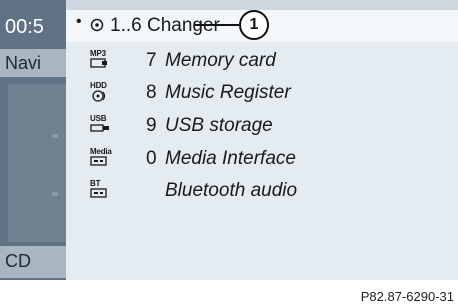 This screenshot has width=458, height=306. Describe the element at coordinates (37, 163) in the screenshot. I see `background-panel` at that location.